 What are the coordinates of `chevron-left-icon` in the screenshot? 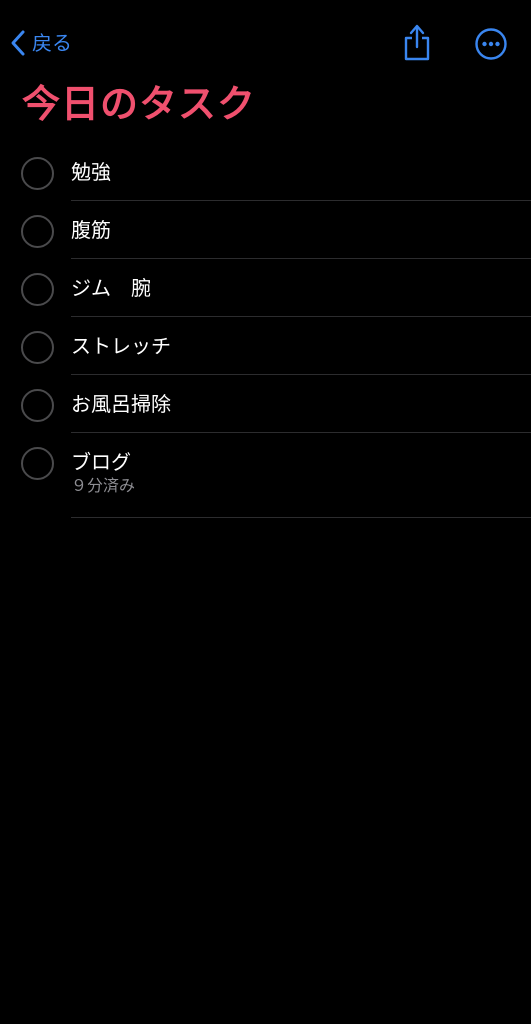 It's located at (18, 43).